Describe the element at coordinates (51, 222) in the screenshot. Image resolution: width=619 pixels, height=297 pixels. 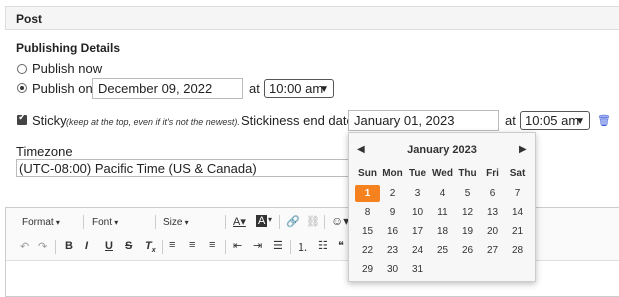
I see `format-dropdown: Format` at that location.